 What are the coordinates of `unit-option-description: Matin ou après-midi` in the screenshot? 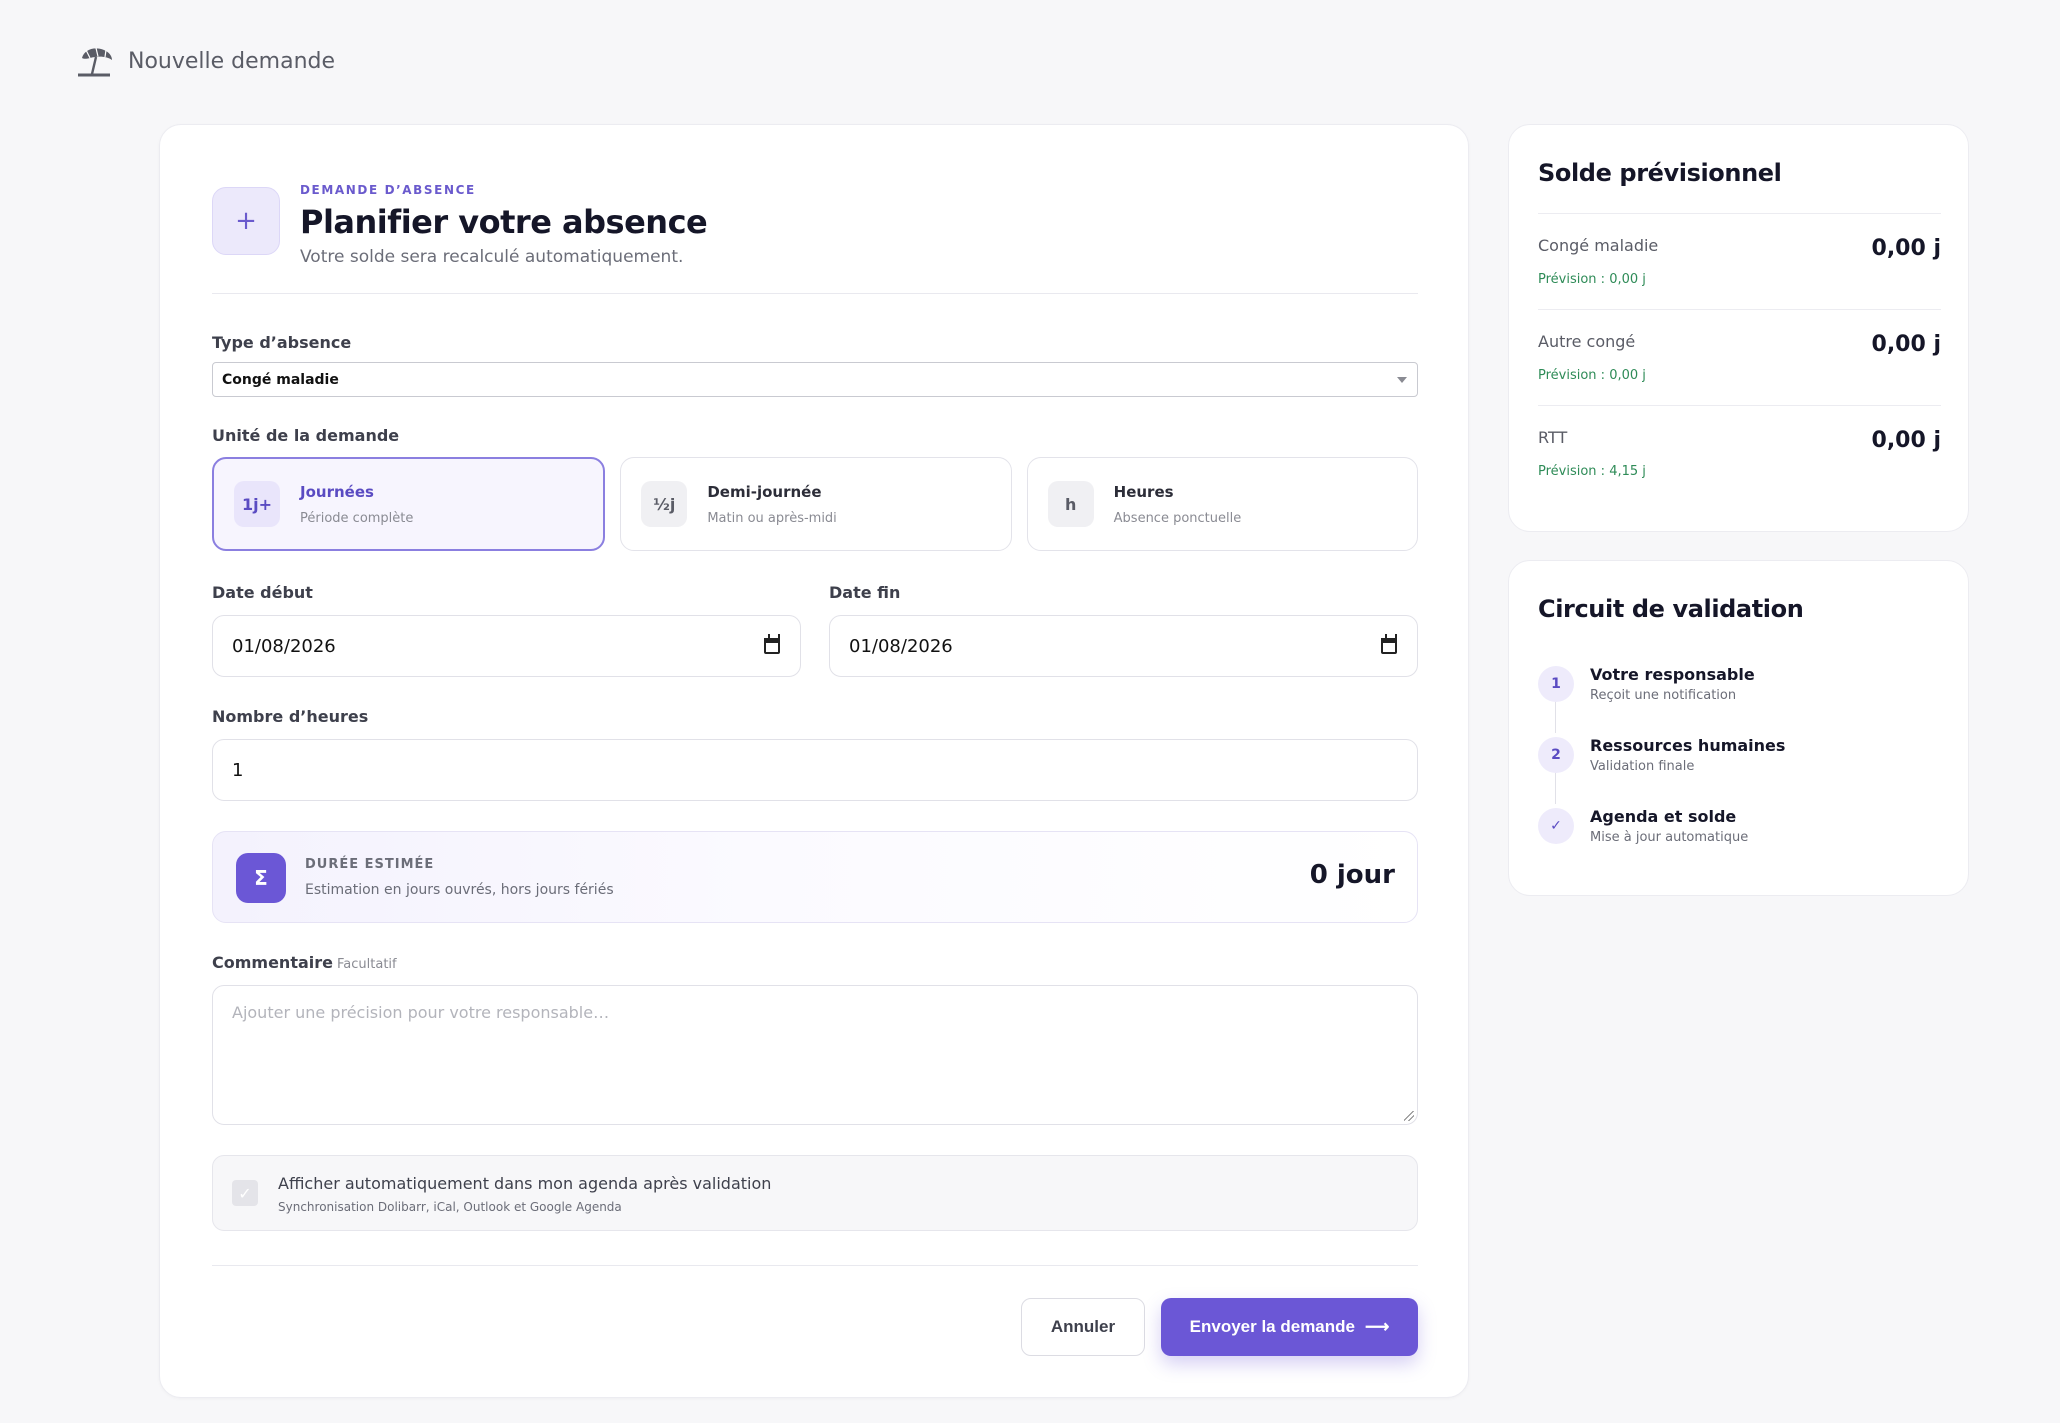 It's located at (772, 518).